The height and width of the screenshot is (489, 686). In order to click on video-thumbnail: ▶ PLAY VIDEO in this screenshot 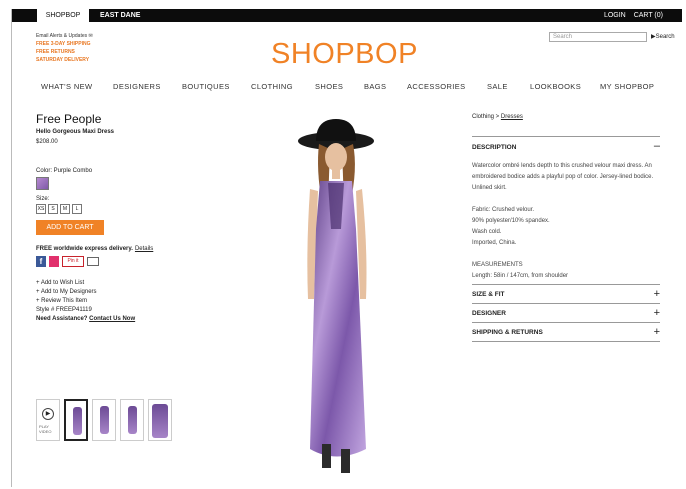, I will do `click(48, 420)`.